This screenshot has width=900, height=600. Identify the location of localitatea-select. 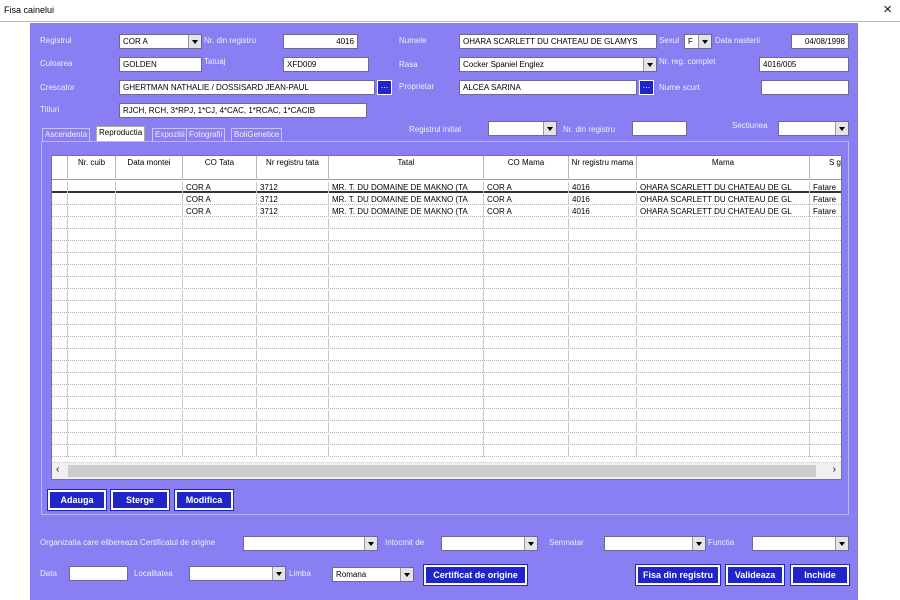
(237, 573).